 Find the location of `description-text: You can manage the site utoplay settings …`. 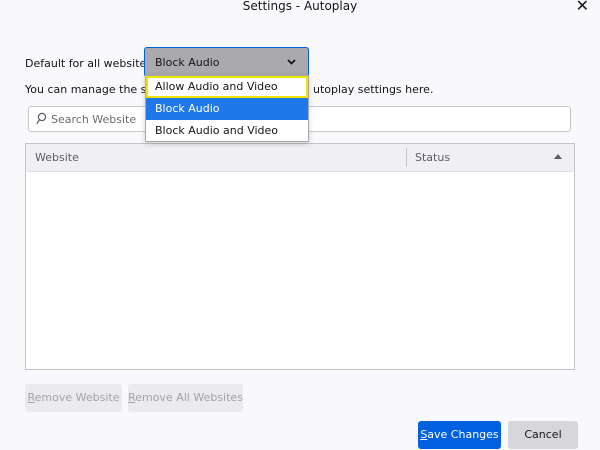

description-text: You can manage the site utoplay settings … is located at coordinates (229, 89).